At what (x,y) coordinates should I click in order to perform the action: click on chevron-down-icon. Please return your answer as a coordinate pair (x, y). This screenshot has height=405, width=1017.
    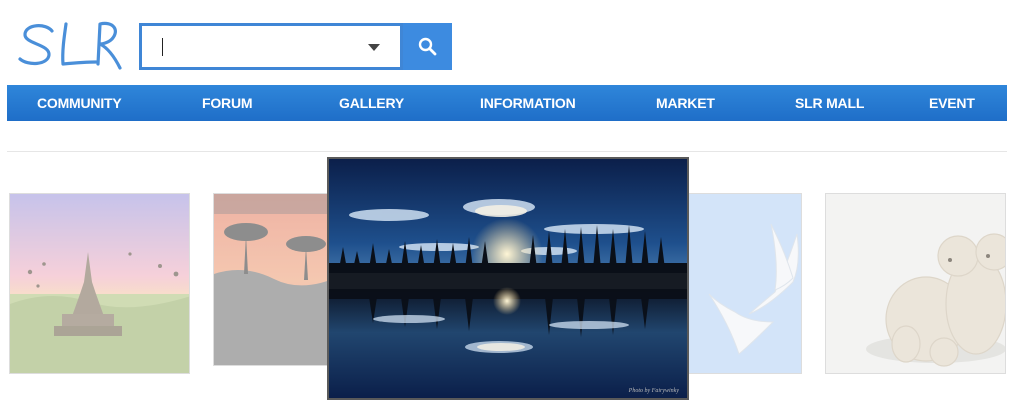
    Looking at the image, I should click on (374, 47).